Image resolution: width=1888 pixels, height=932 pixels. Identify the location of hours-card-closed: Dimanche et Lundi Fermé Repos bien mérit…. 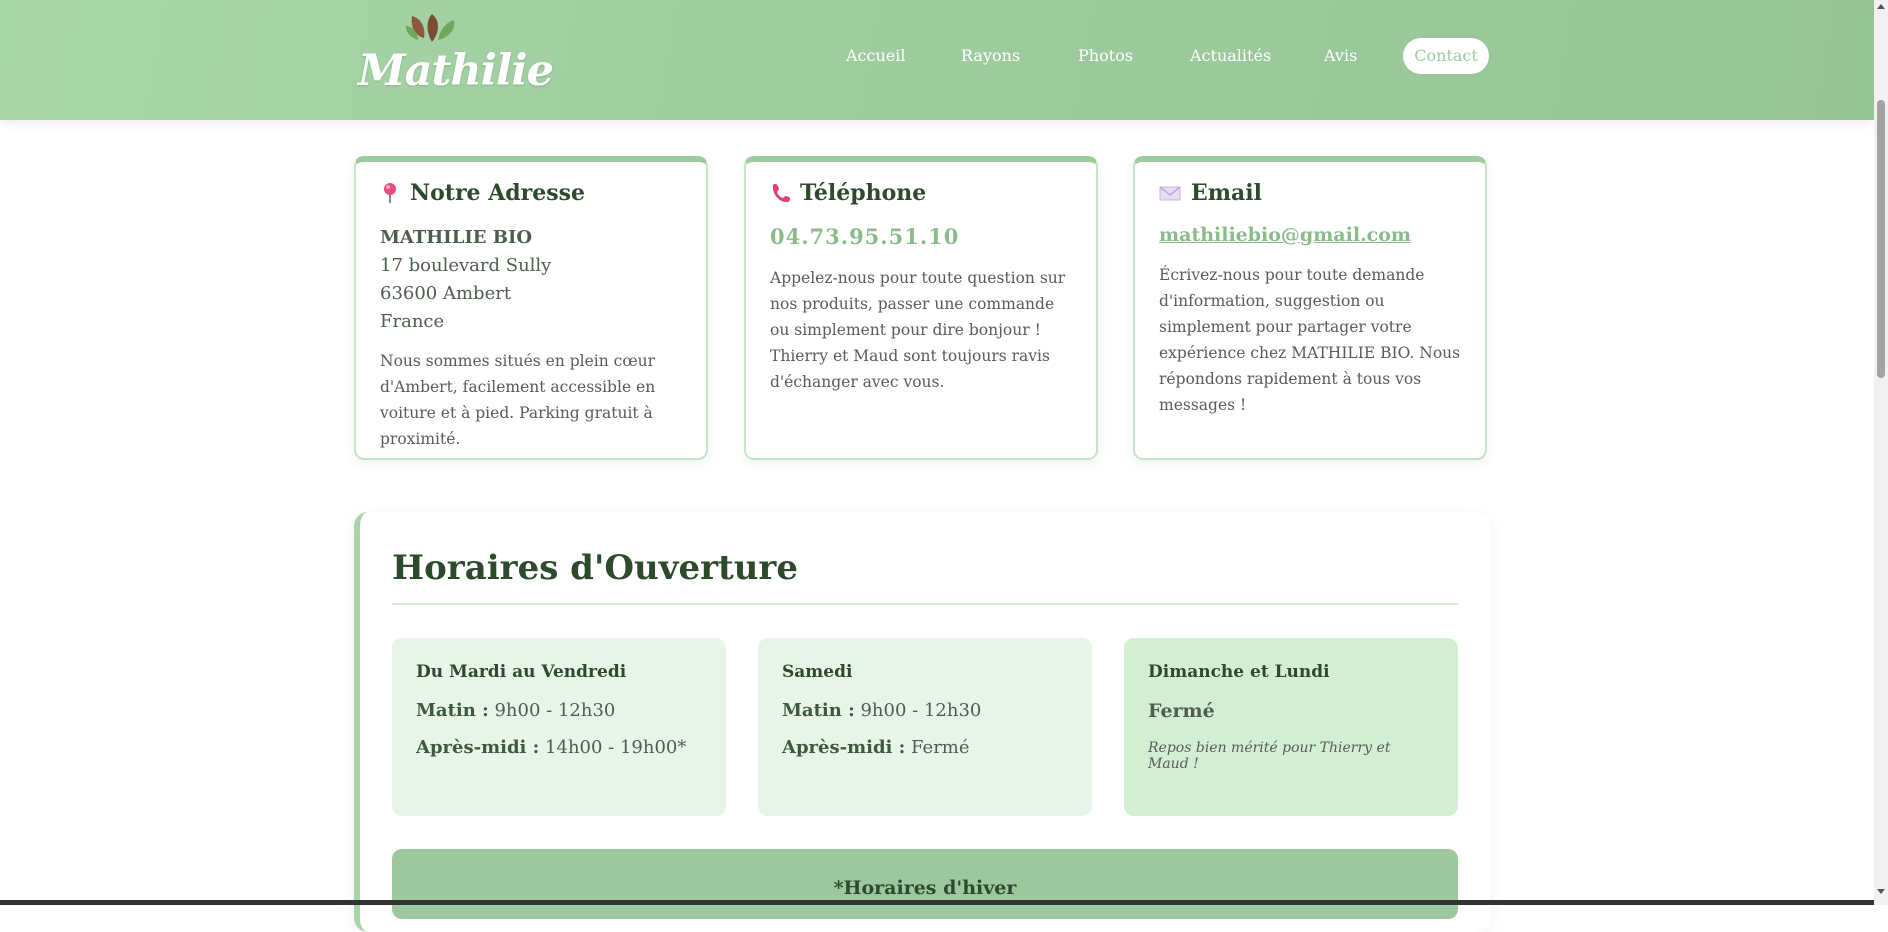
(1291, 727).